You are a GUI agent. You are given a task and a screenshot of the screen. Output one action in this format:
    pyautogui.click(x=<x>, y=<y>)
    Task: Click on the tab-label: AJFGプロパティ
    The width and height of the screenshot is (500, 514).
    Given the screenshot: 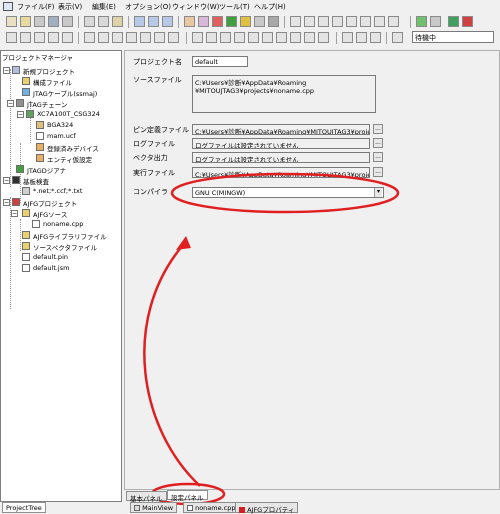 What is the action you would take?
    pyautogui.click(x=271, y=510)
    